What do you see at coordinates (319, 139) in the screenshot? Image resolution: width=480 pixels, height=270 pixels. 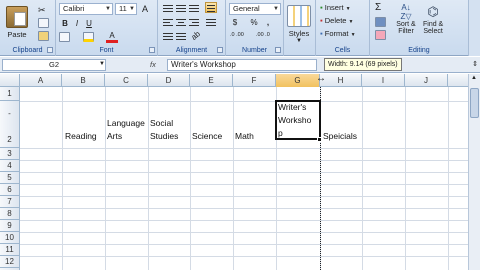 I see `fill-handle` at bounding box center [319, 139].